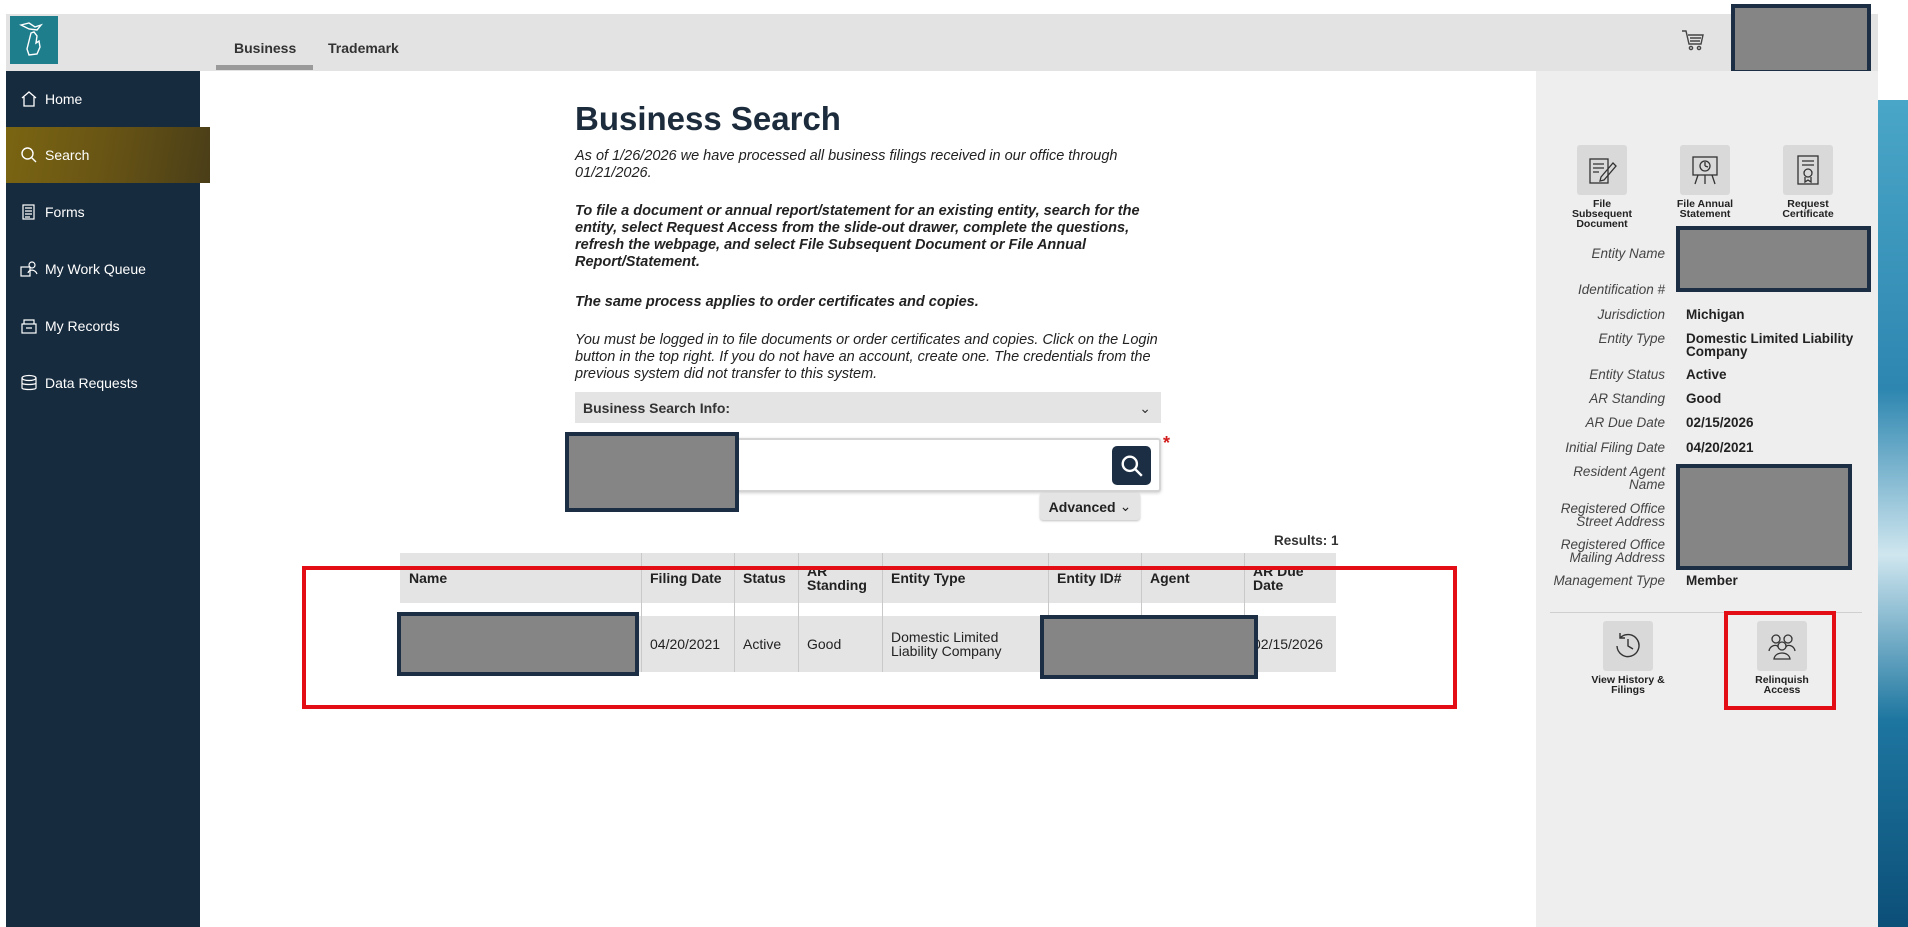 The width and height of the screenshot is (1908, 927). I want to click on sidebar-item-search: Search, so click(108, 155).